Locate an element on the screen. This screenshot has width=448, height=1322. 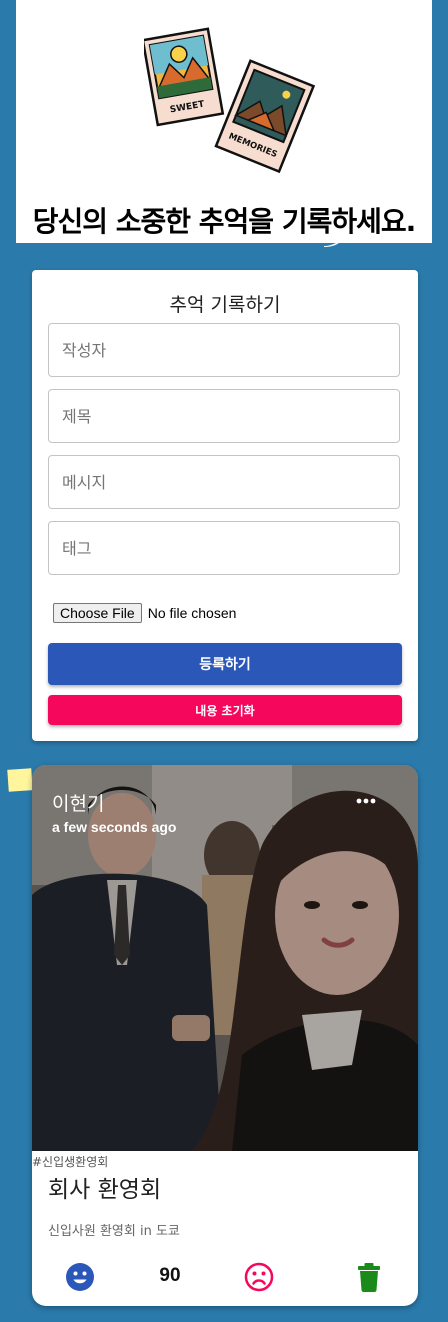
form-title: 추억 기록하기 is located at coordinates (225, 305).